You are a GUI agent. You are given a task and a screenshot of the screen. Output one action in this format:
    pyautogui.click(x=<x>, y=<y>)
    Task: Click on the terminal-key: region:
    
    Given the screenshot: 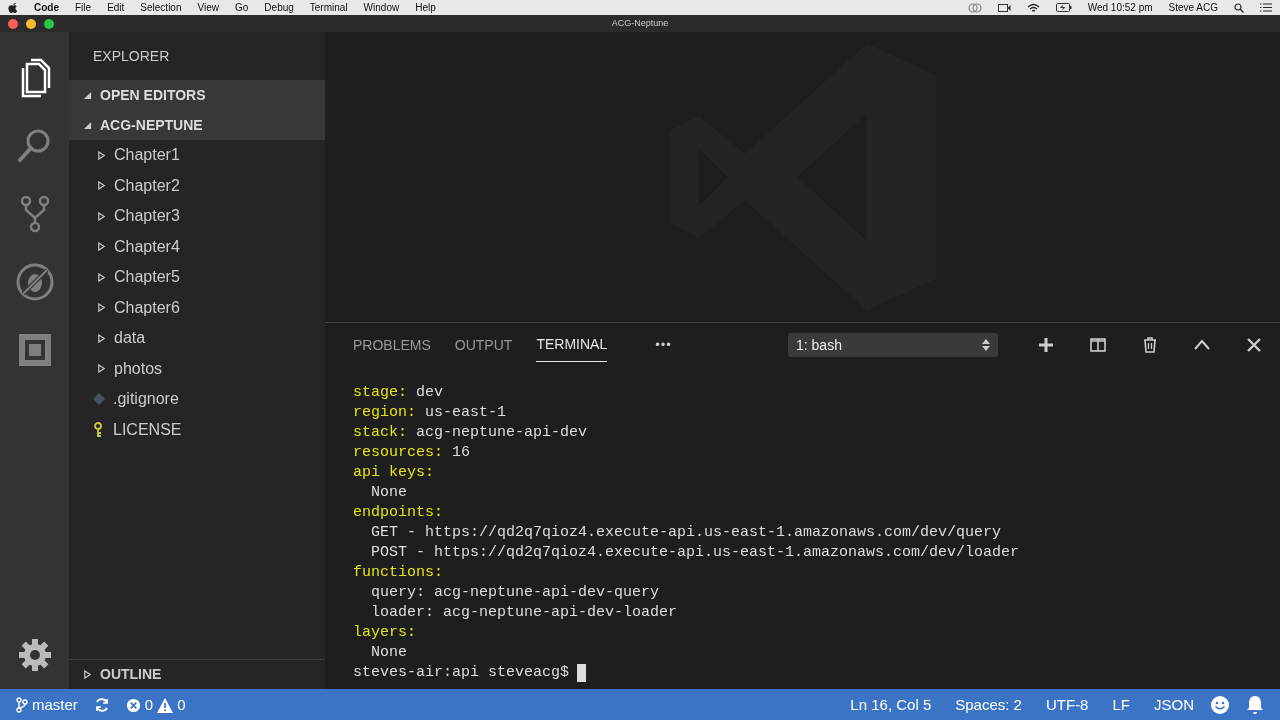 What is the action you would take?
    pyautogui.click(x=384, y=412)
    